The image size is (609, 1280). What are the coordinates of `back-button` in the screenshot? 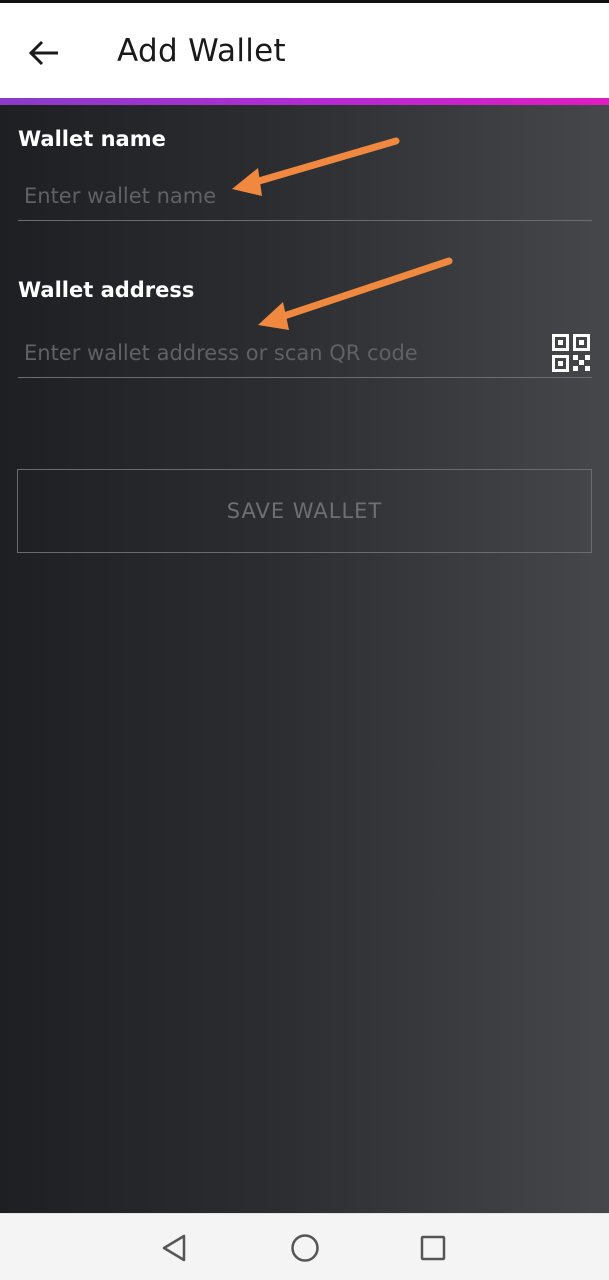 It's located at (44, 53).